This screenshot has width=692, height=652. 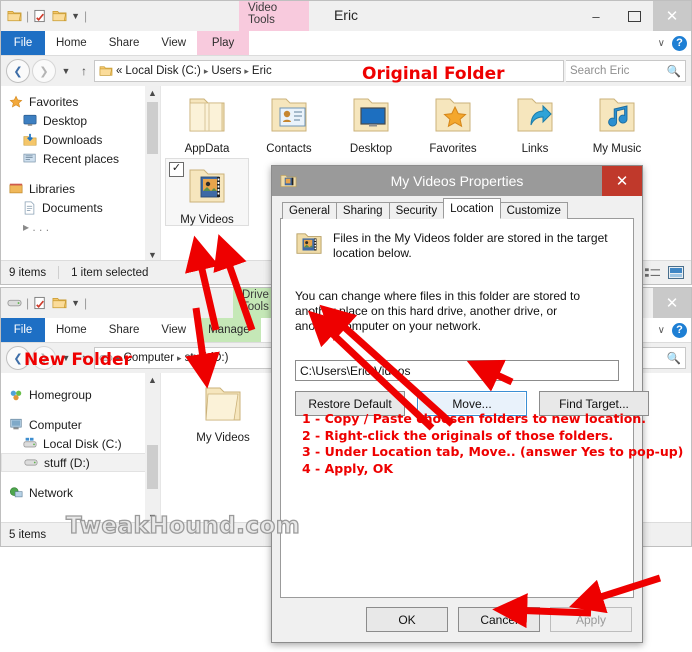 What do you see at coordinates (207, 149) in the screenshot?
I see `file-label: AppData` at bounding box center [207, 149].